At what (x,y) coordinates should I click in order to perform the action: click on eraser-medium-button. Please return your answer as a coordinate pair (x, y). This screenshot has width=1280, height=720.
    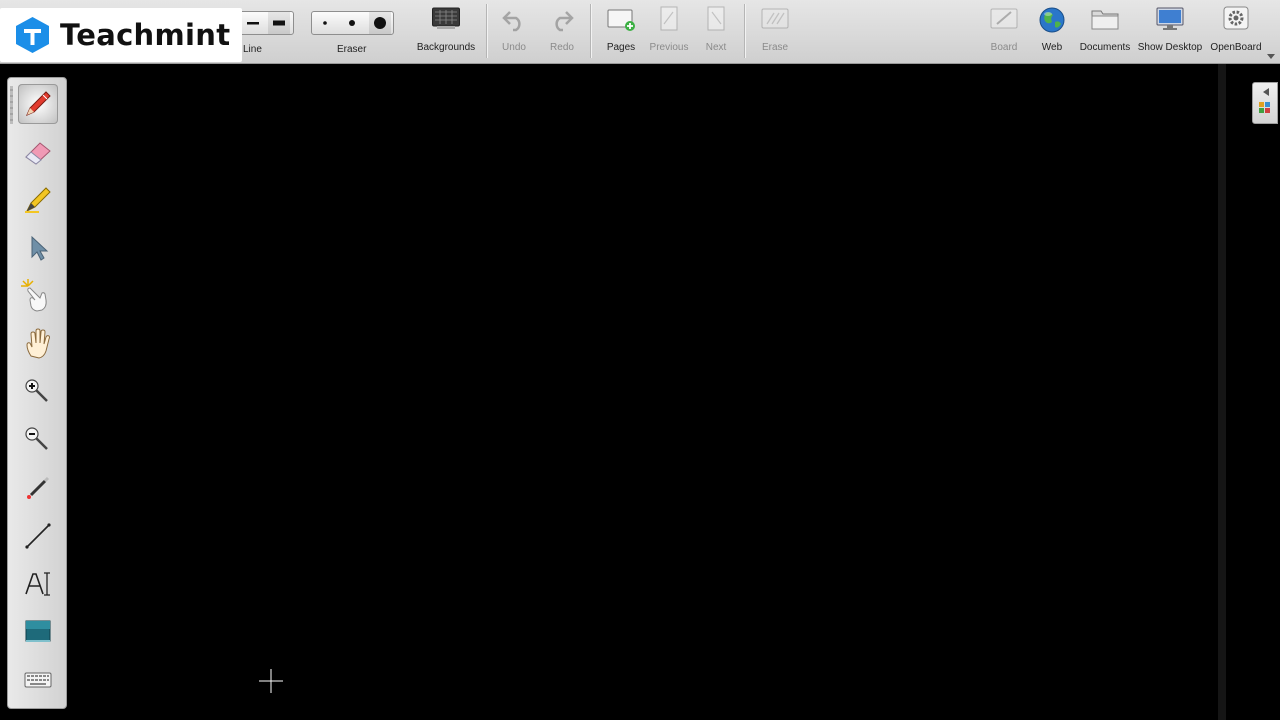
    Looking at the image, I should click on (352, 23).